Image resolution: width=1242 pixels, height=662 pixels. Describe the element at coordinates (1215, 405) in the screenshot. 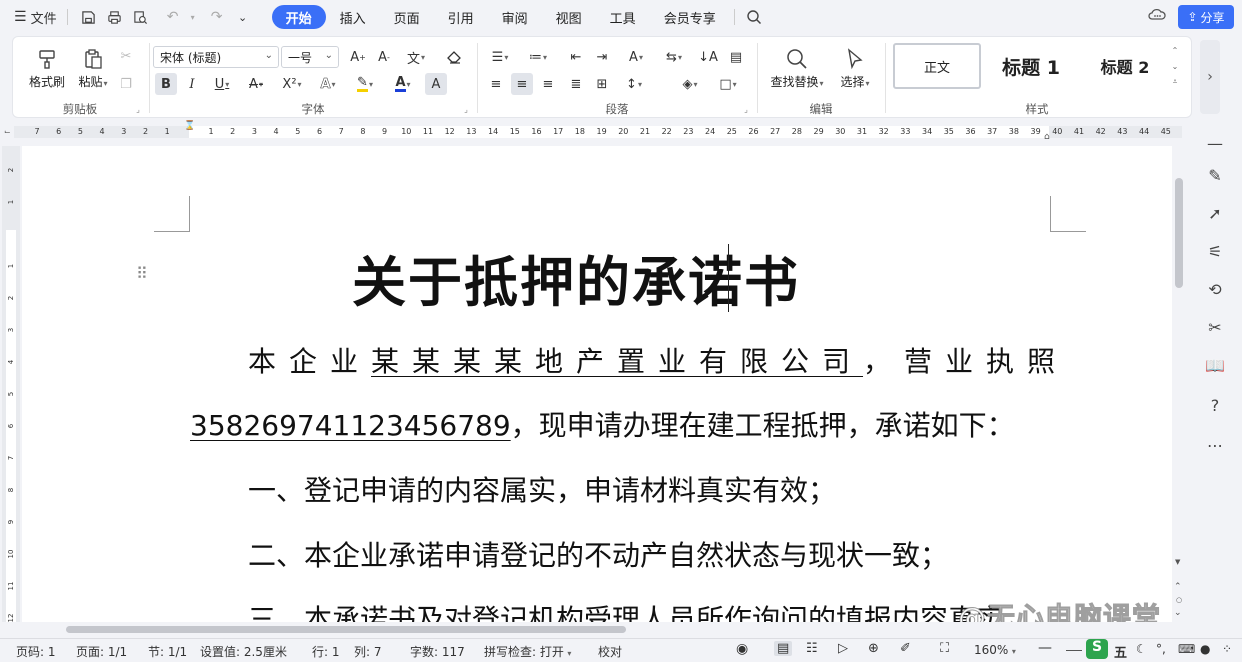

I see `help-icon: ?` at that location.